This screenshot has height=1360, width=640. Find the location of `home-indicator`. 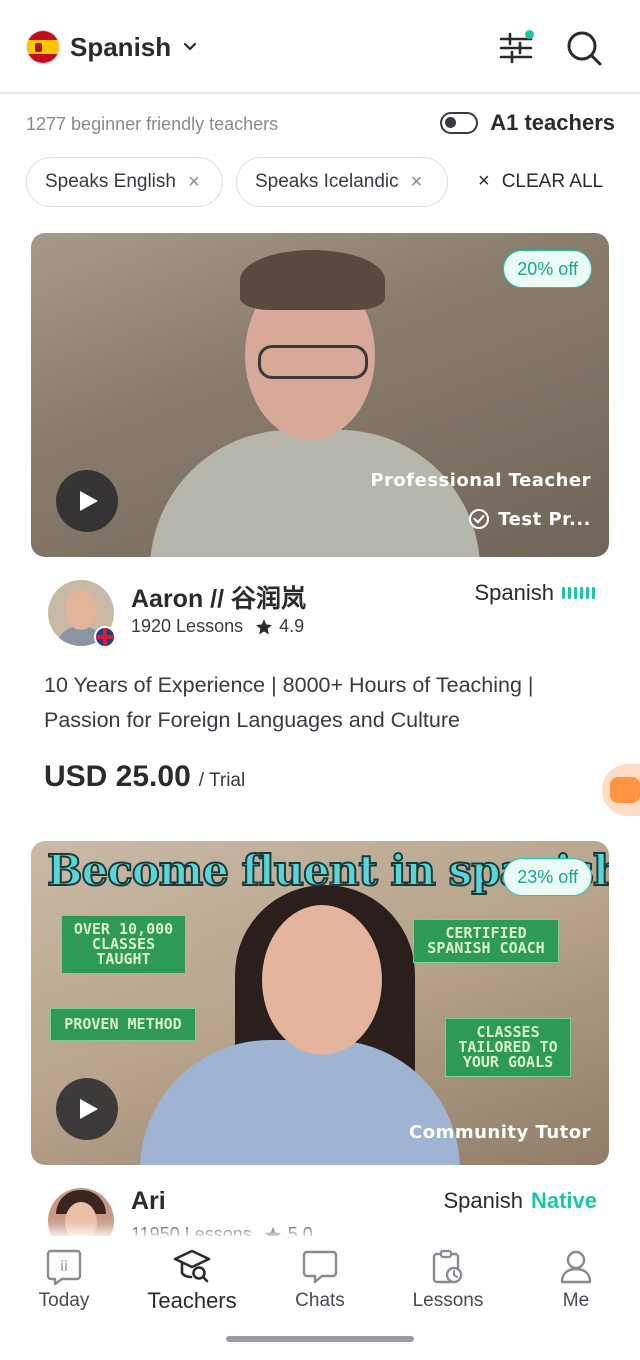

home-indicator is located at coordinates (320, 1339).